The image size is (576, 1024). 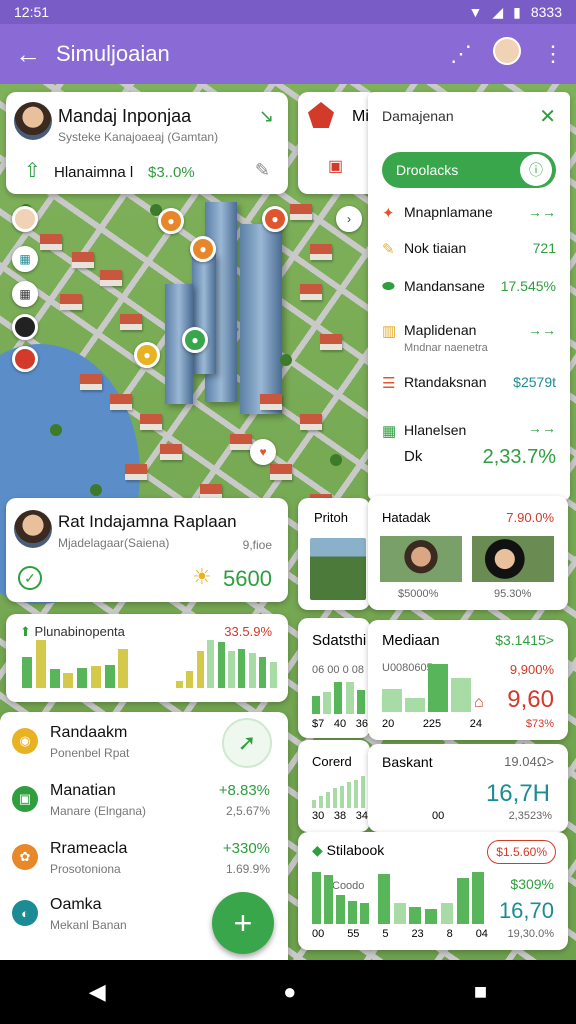 I want to click on chart-value: 33.5.9%, so click(x=248, y=631).